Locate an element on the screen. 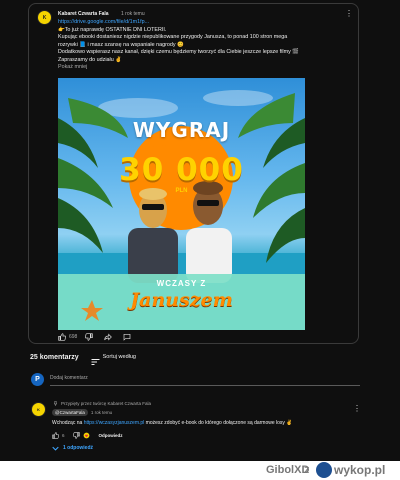  sort-button: Sortuj według is located at coordinates (119, 357).